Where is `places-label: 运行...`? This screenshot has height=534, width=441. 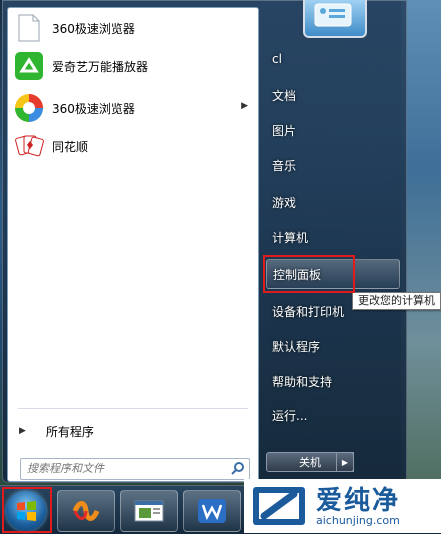
places-label: 运行... is located at coordinates (290, 415).